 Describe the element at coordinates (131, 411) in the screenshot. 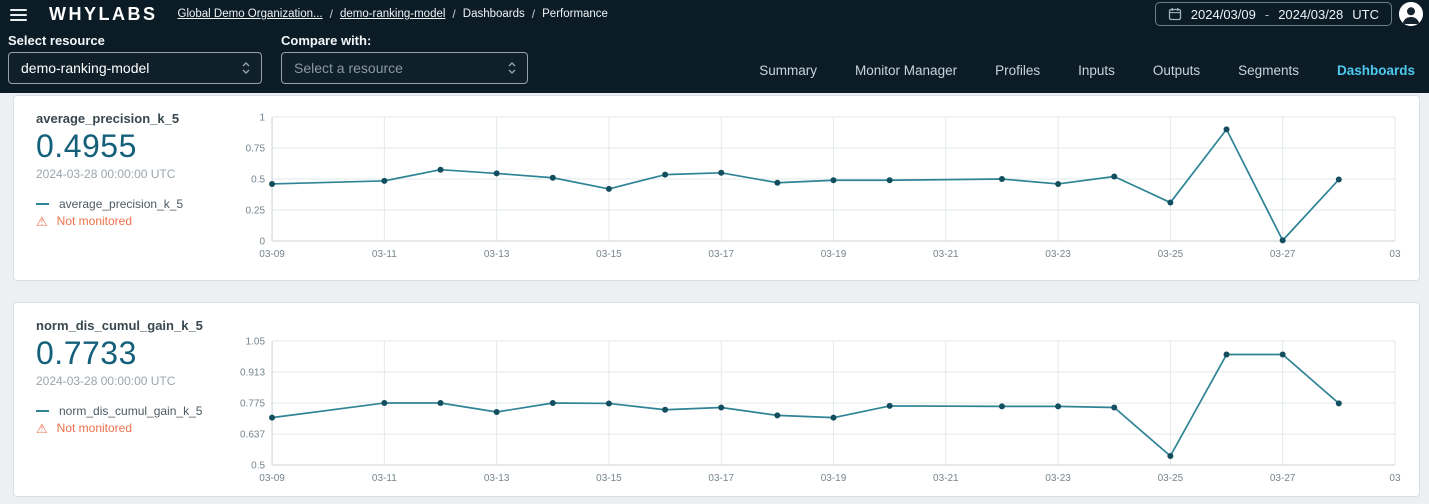

I see `legend-label: norm_dis_cumul_gain_k_5` at that location.